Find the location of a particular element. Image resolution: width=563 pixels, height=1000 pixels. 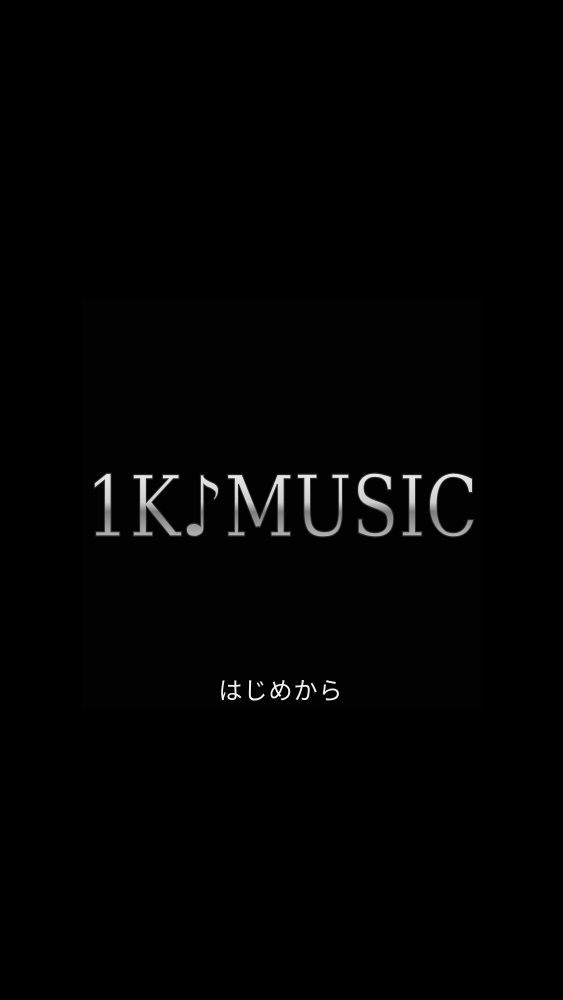

start-label: はじめから is located at coordinates (281, 690).